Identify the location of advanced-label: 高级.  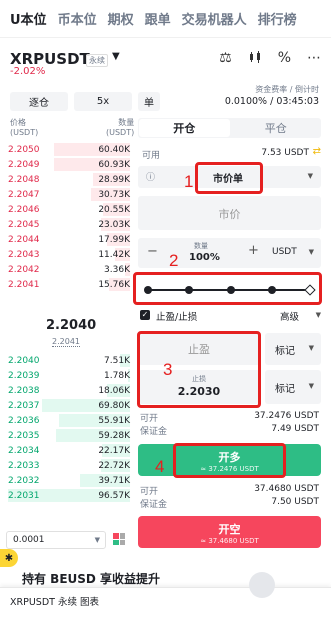
(289, 316).